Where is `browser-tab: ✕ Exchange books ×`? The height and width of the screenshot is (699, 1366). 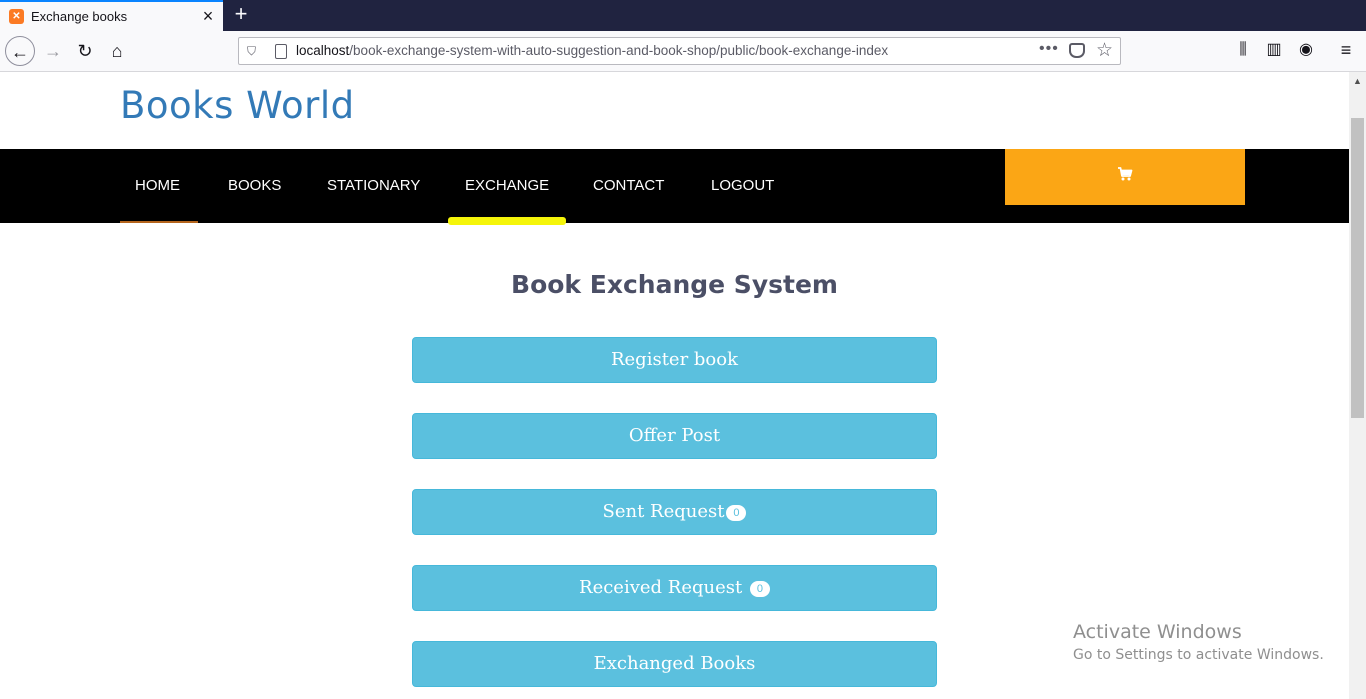
browser-tab: ✕ Exchange books × is located at coordinates (111, 15).